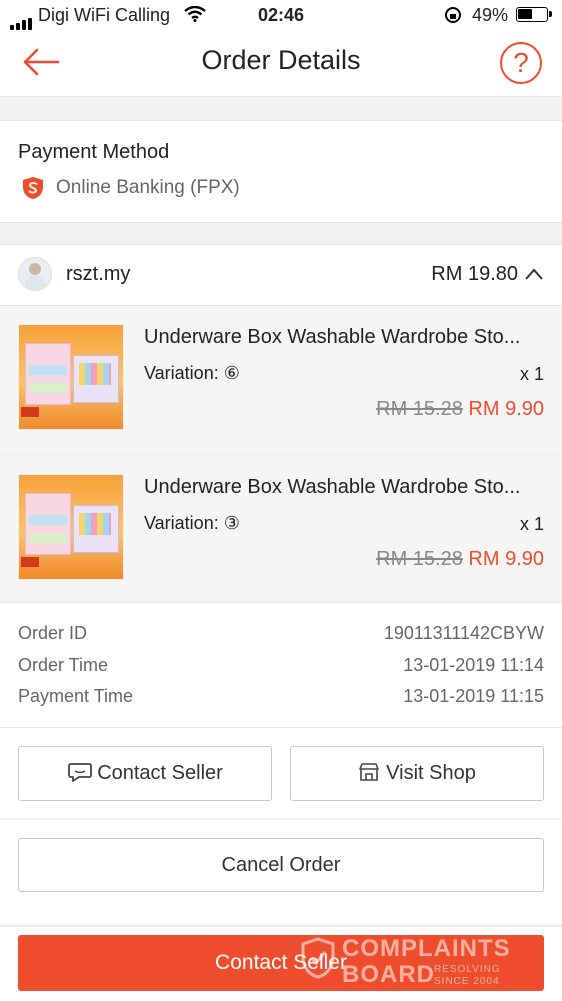  I want to click on visit-shop-label: Visit Shop, so click(431, 773).